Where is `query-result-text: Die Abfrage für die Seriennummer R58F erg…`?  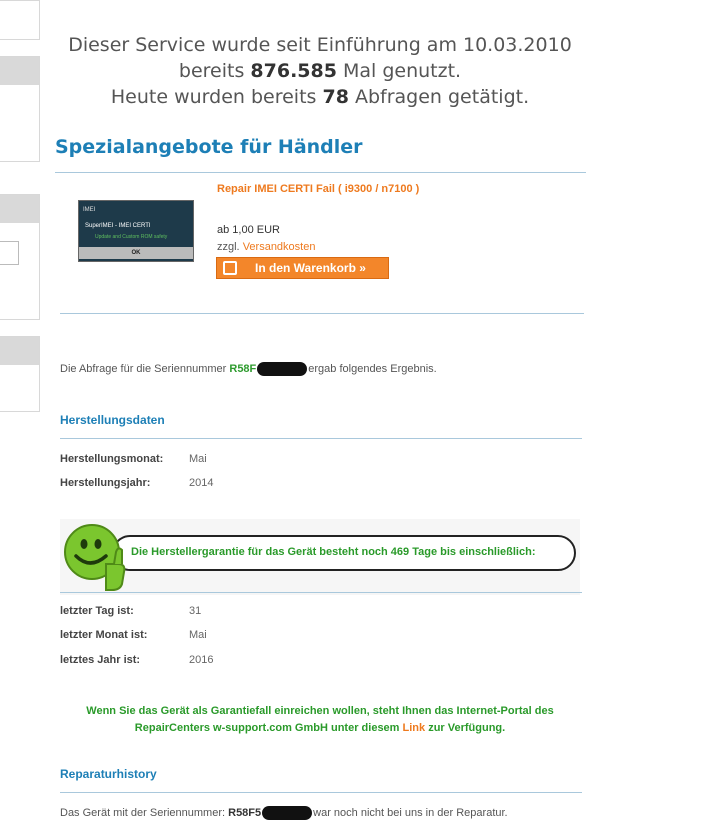 query-result-text: Die Abfrage für die Seriennummer R58F erg… is located at coordinates (248, 369).